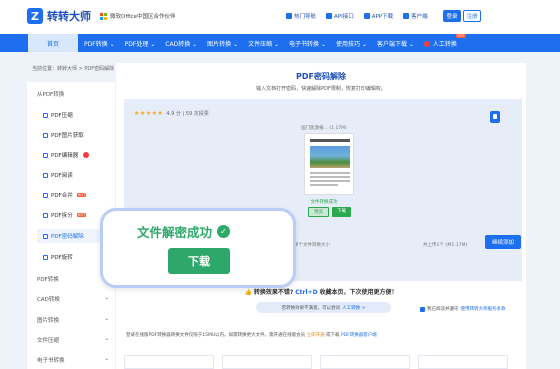 The image size is (560, 369). What do you see at coordinates (359, 335) in the screenshot?
I see `client-download-link: PDF转换器客户端` at bounding box center [359, 335].